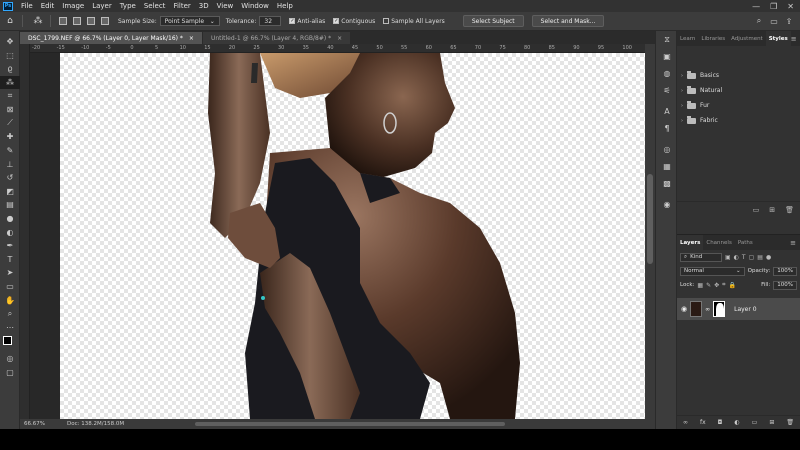 This screenshot has width=800, height=450. I want to click on add-selection-icon, so click(77, 21).